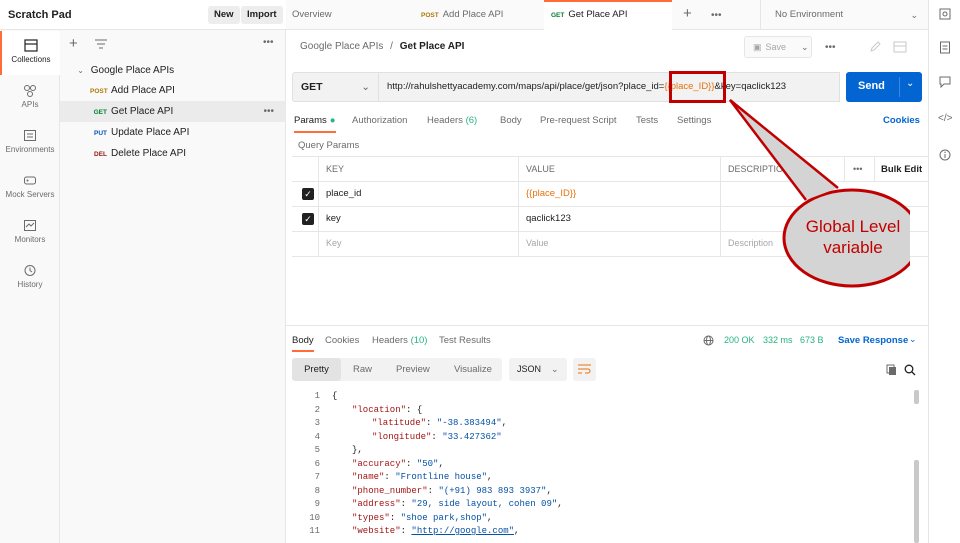  What do you see at coordinates (465, 340) in the screenshot?
I see `response-tab-test-results: Test Results` at bounding box center [465, 340].